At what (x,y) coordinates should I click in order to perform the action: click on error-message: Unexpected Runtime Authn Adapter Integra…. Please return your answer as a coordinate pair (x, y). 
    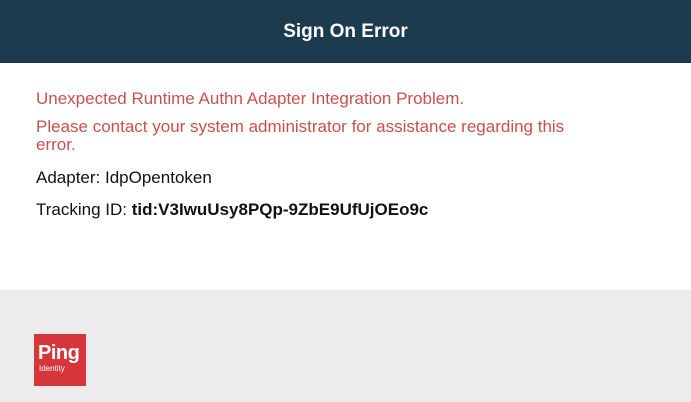
    Looking at the image, I should click on (250, 98).